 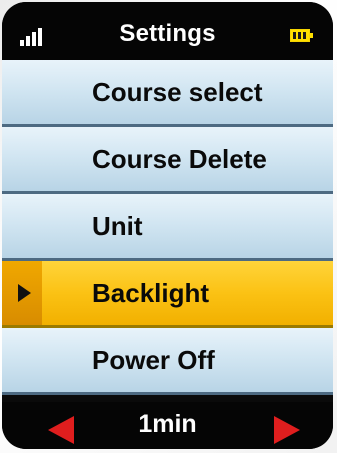 I want to click on menu-item-label: Backlight, so click(x=151, y=293).